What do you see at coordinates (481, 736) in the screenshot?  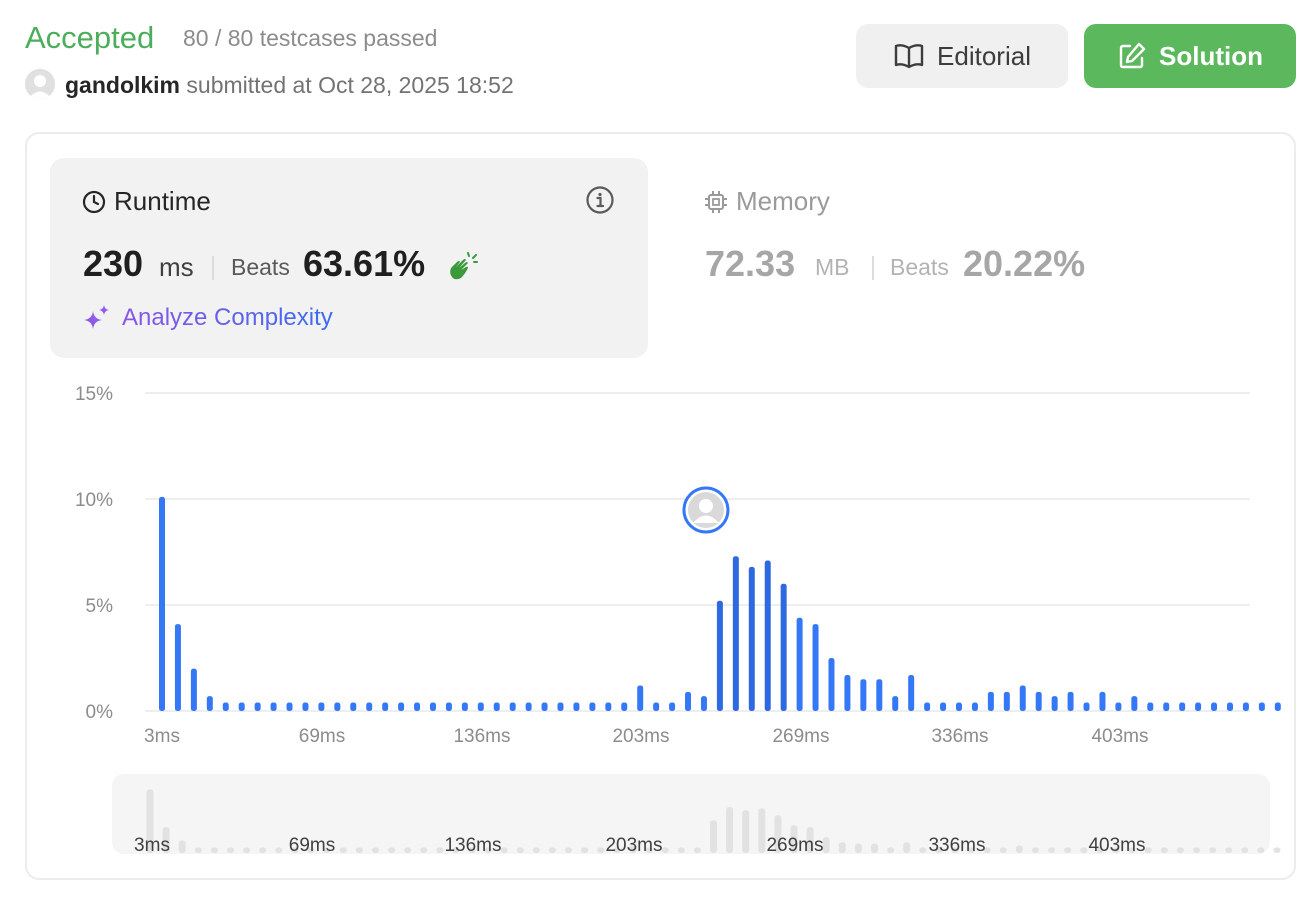 I see `x-tick-label: 136ms` at bounding box center [481, 736].